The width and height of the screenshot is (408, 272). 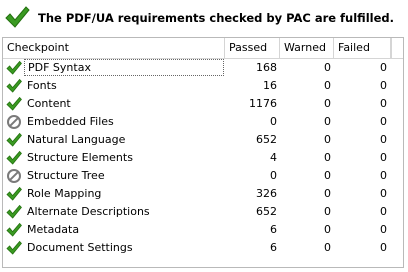 I want to click on checkpoint-name: Metadata, so click(x=53, y=229).